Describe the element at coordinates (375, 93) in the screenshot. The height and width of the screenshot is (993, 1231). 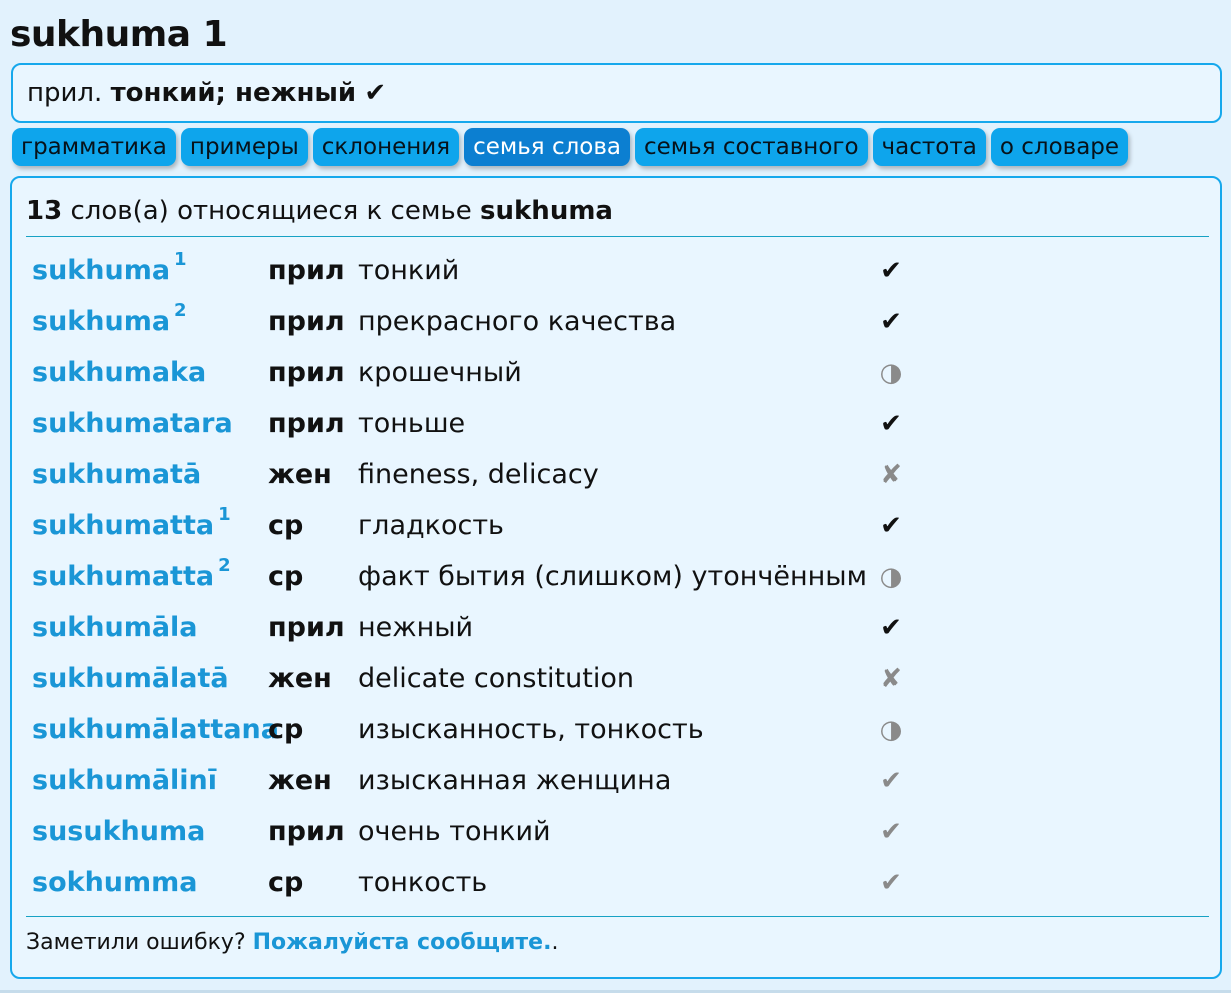
I see `summary-check-icon: ✔` at that location.